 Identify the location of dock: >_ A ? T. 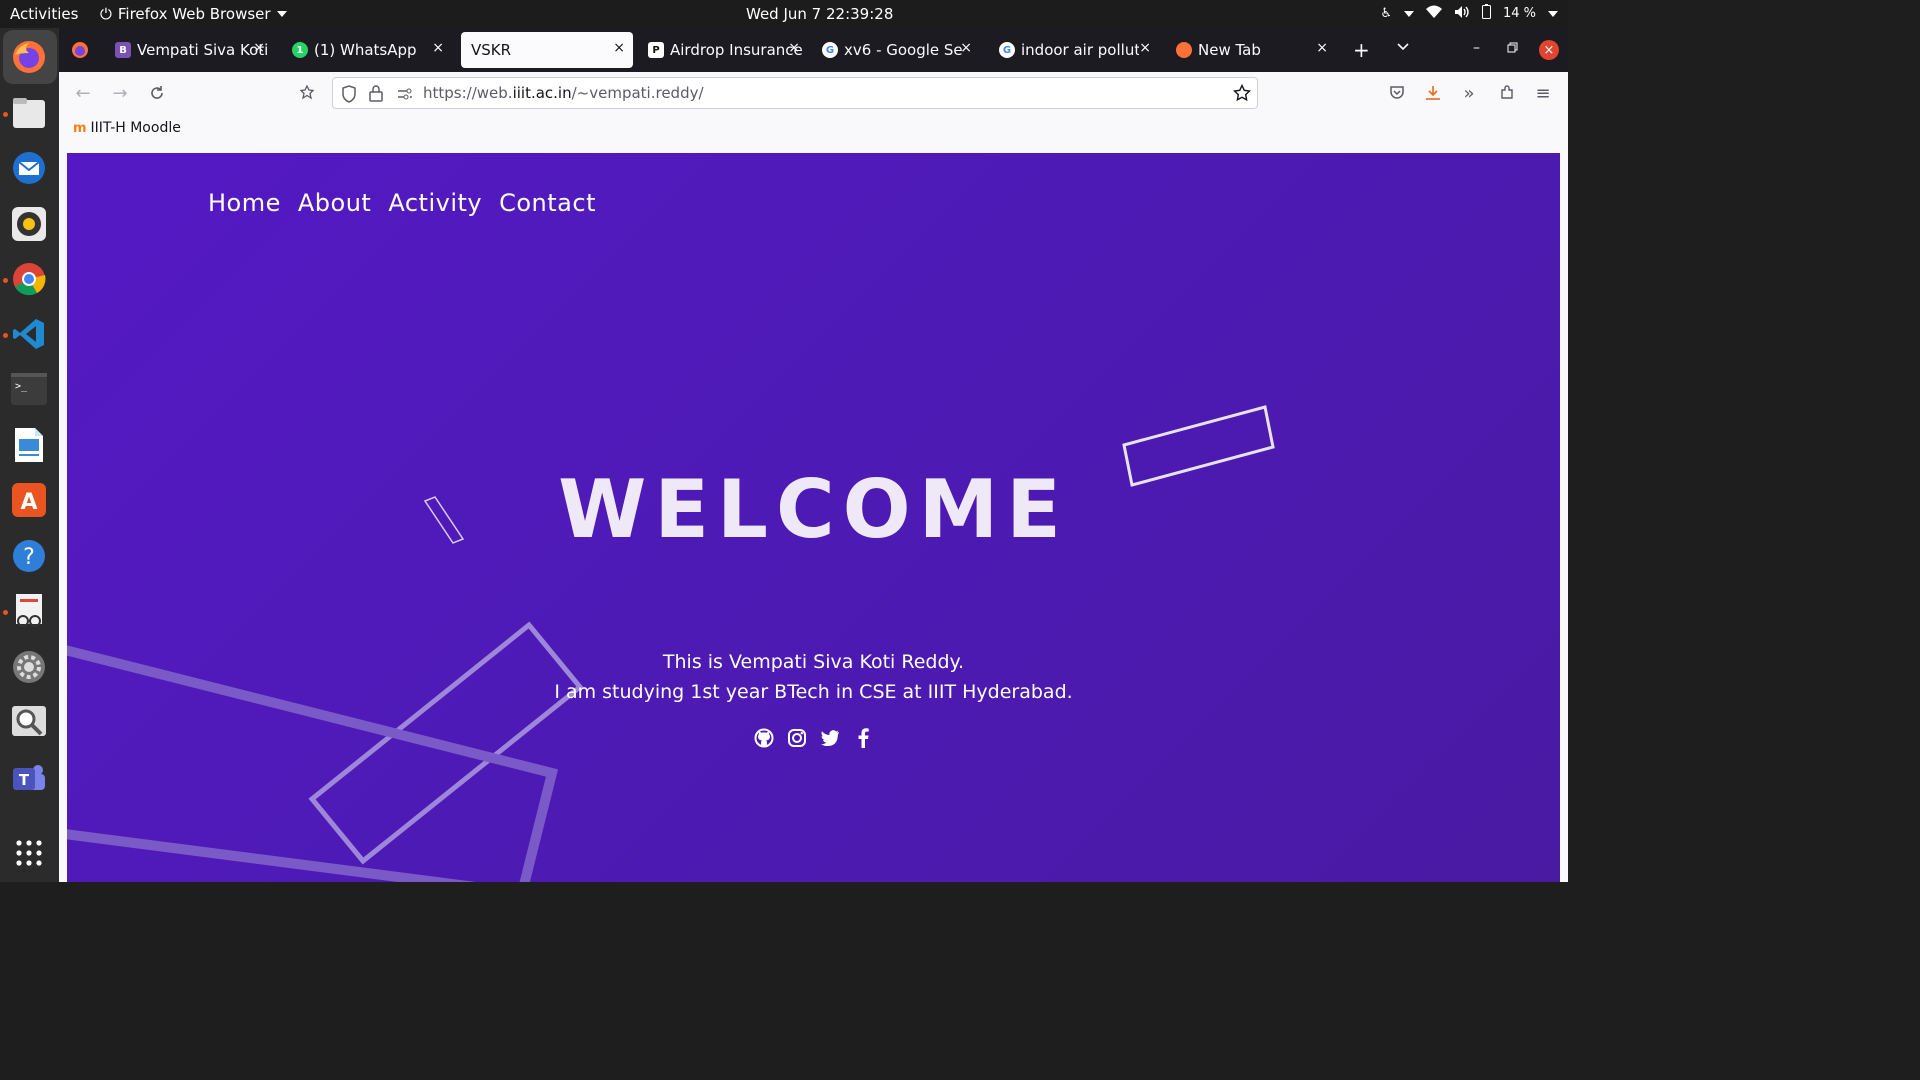
(29, 455).